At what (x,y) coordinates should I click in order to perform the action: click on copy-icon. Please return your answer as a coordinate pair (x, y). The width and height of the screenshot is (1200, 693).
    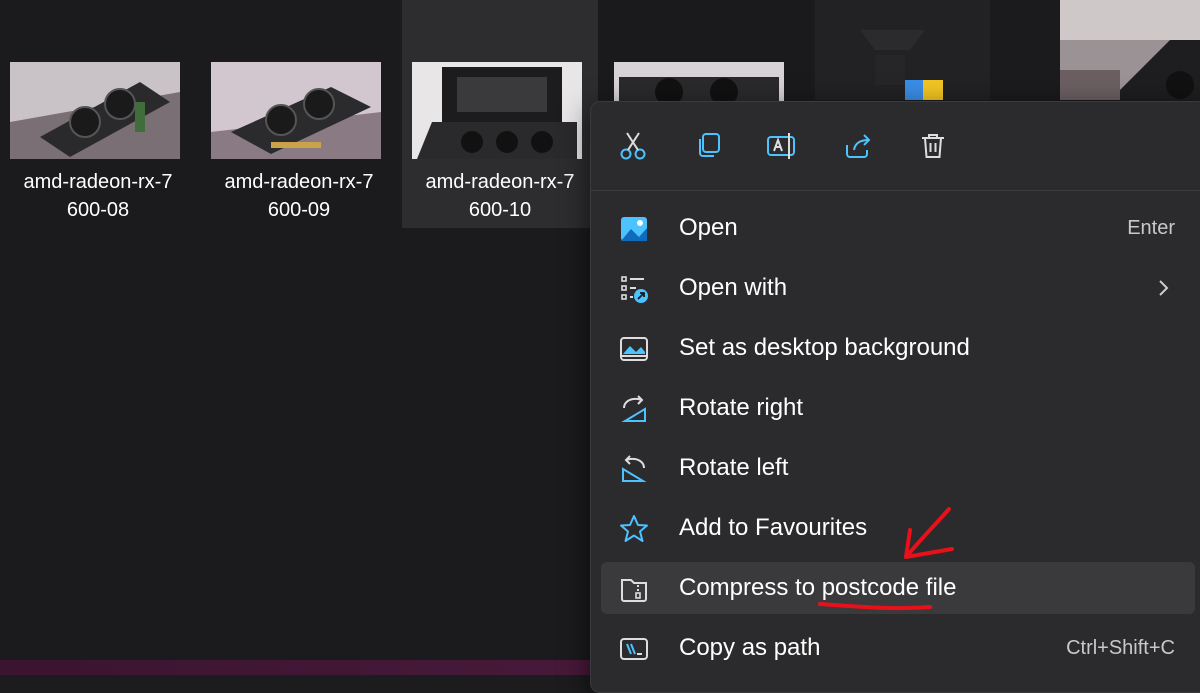
    Looking at the image, I should click on (709, 145).